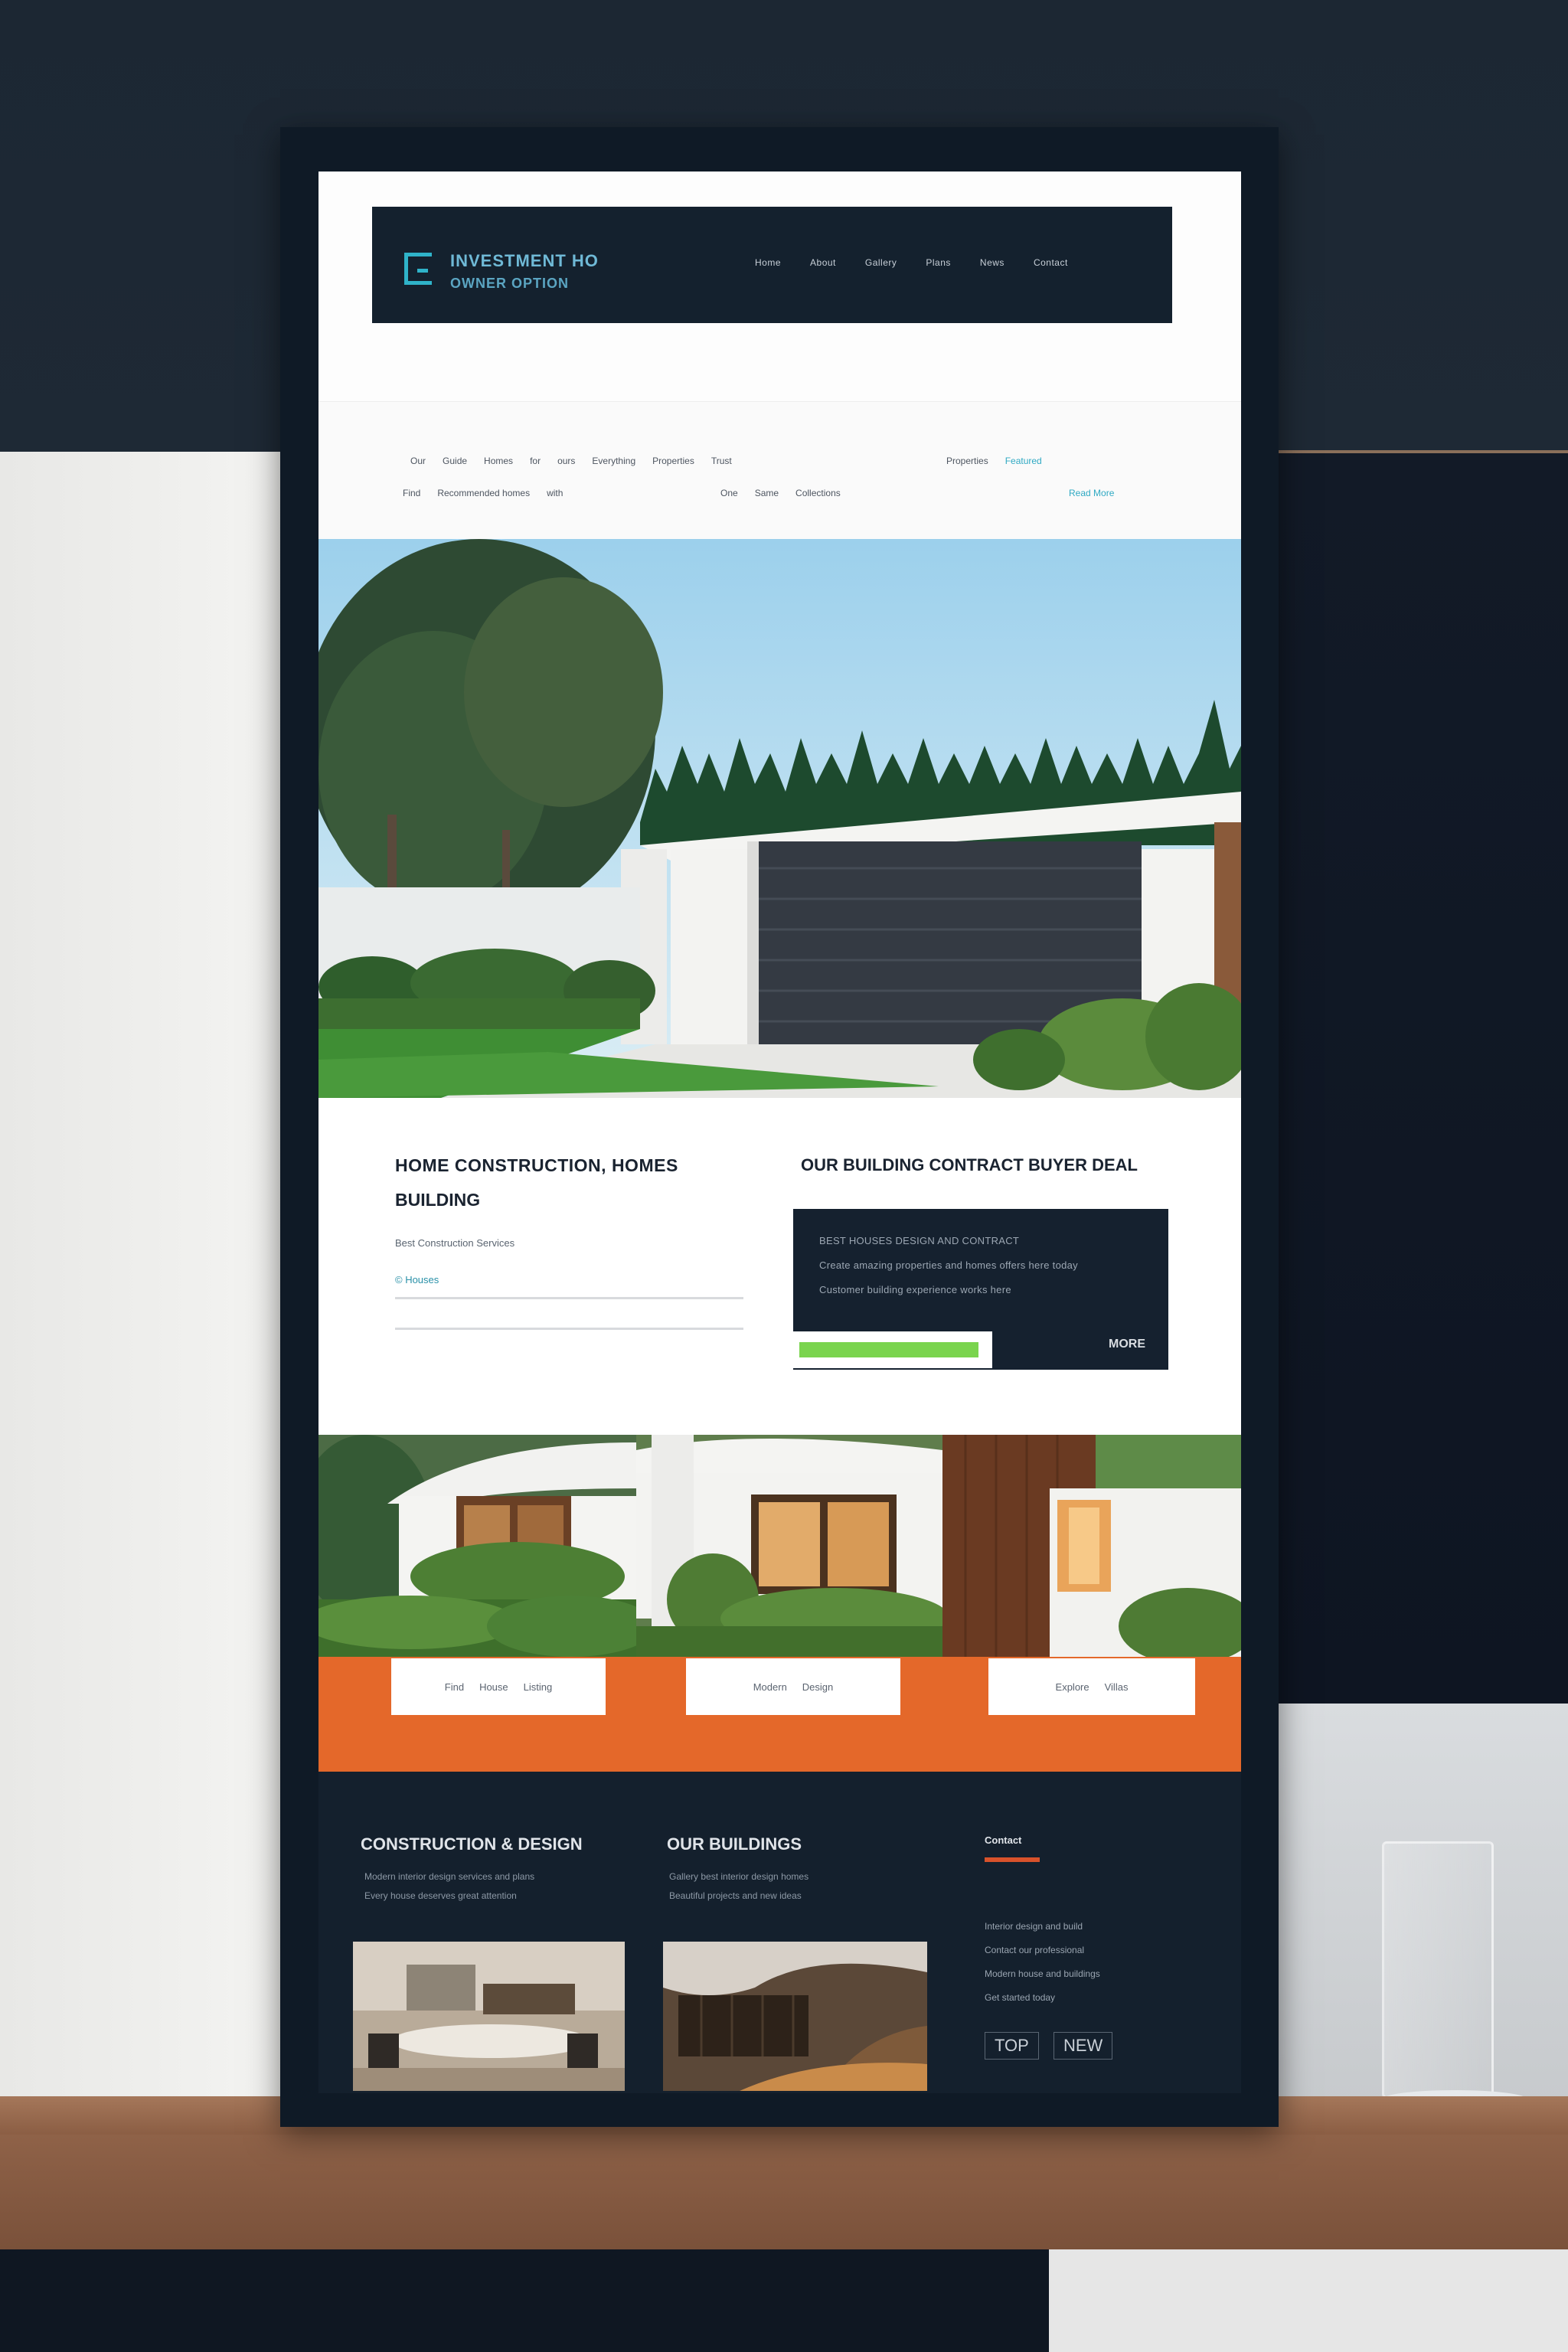 This screenshot has height=2352, width=1568. I want to click on wooden-shelf-front, so click(784, 2192).